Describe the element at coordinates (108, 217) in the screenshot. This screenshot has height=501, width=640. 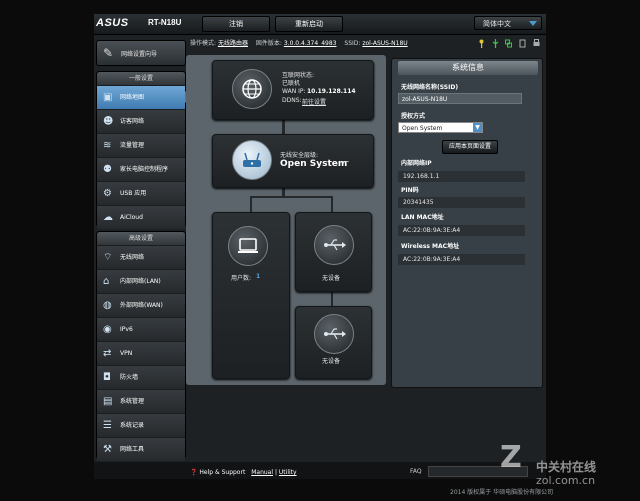
I see `aicloud-icon: ☁` at that location.